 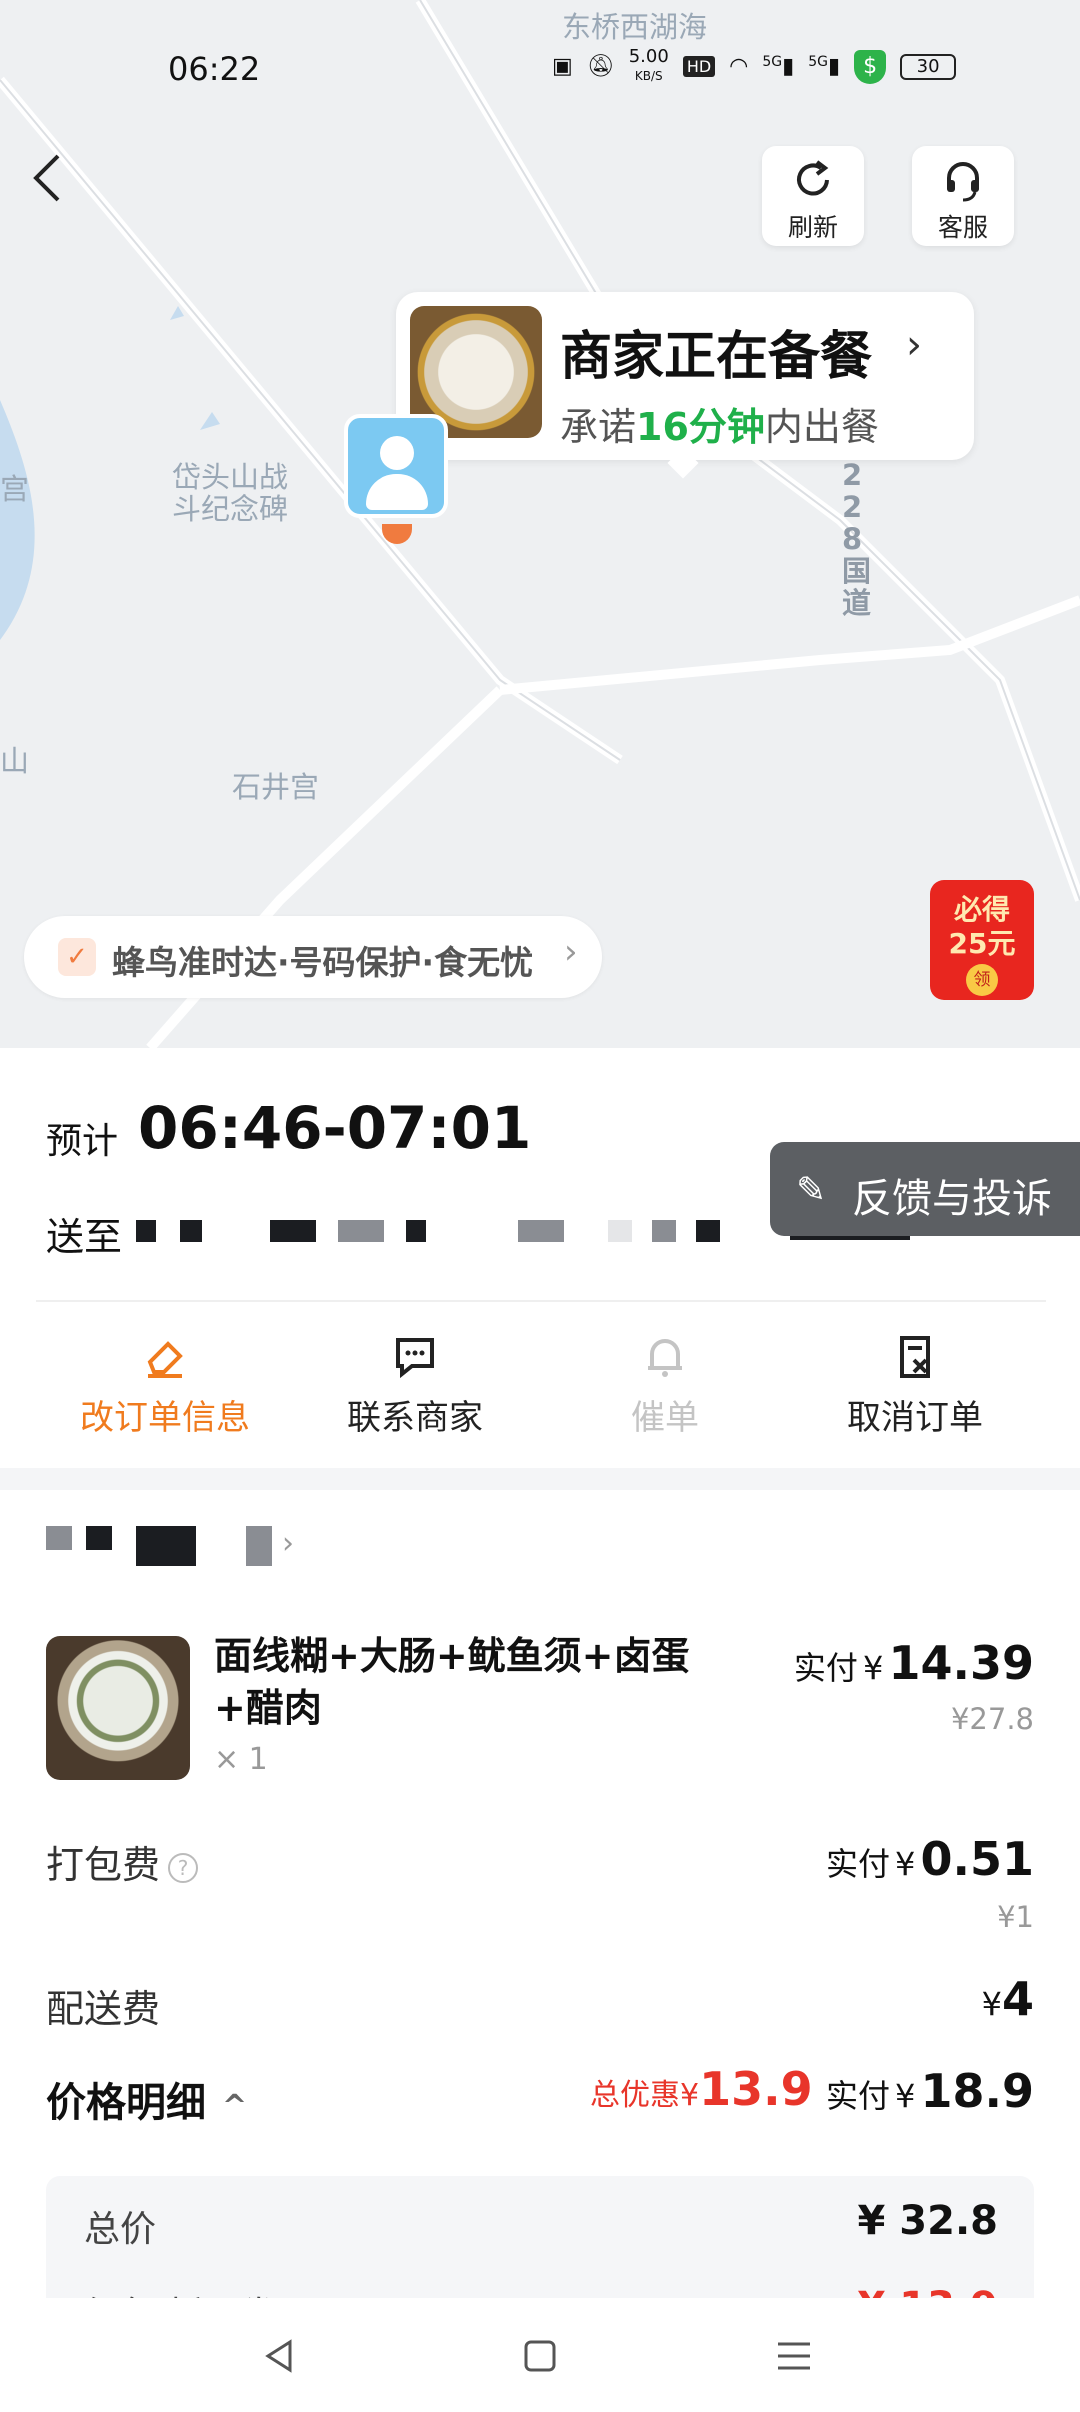 What do you see at coordinates (665, 1358) in the screenshot?
I see `bell-icon` at bounding box center [665, 1358].